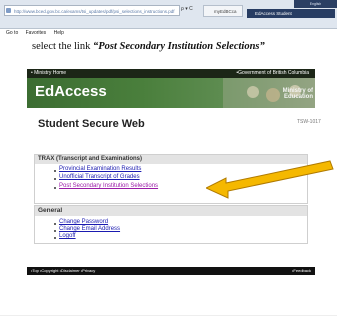  Describe the element at coordinates (99, 177) in the screenshot. I see `link-unofficial-transcript: Unofficial Transcript of Grades` at that location.